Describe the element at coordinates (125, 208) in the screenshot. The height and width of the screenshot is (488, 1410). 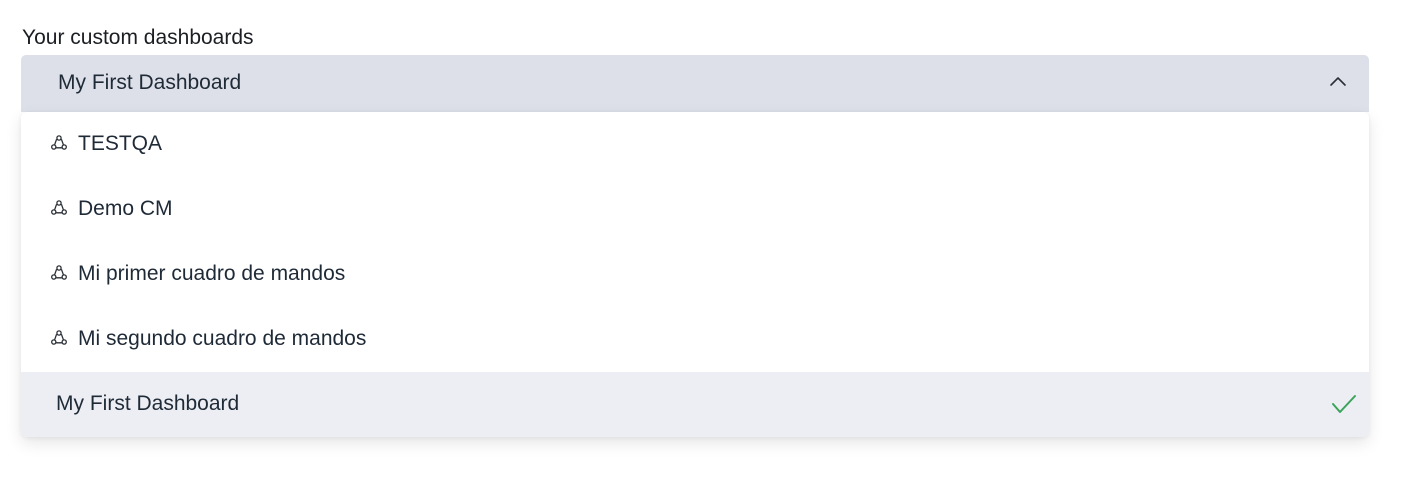
I see `menu-item-label: Demo CM` at that location.